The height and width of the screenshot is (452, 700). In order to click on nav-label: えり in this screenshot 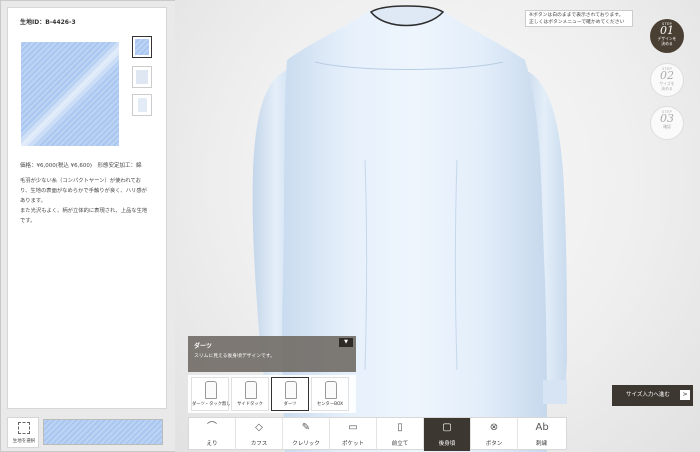, I will do `click(212, 444)`.